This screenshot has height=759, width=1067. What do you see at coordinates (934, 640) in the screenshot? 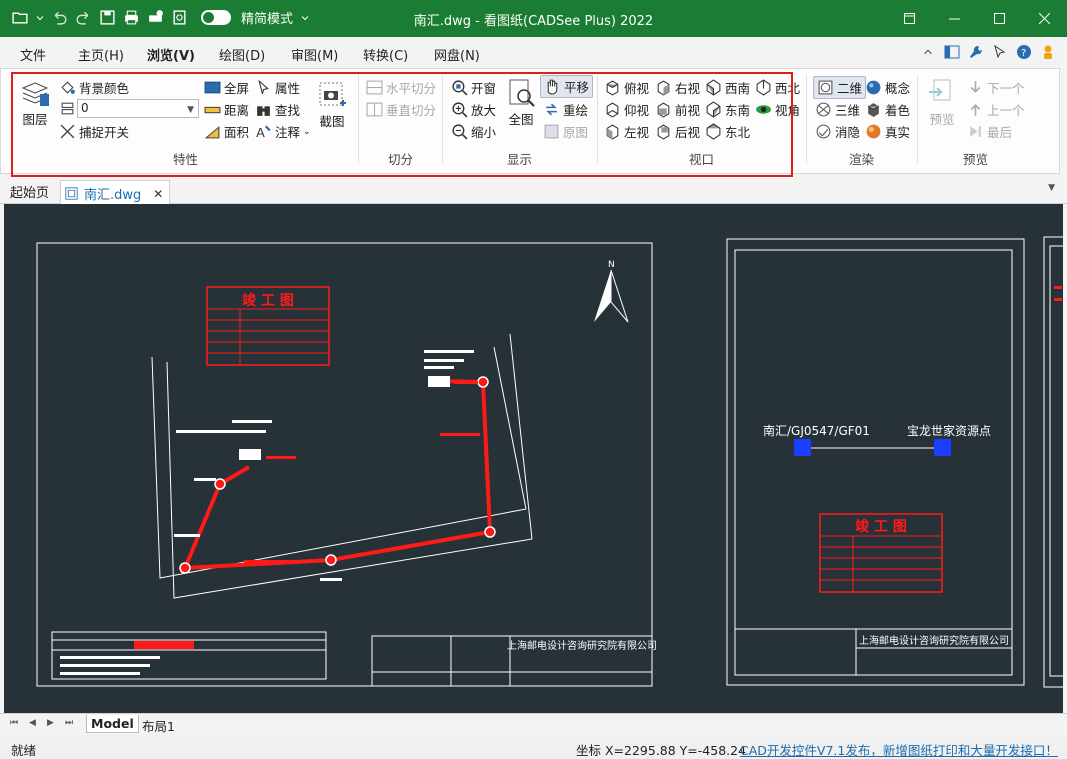
I see `sheet2-company: 上海邮电设计咨询研究院有限公司` at bounding box center [934, 640].